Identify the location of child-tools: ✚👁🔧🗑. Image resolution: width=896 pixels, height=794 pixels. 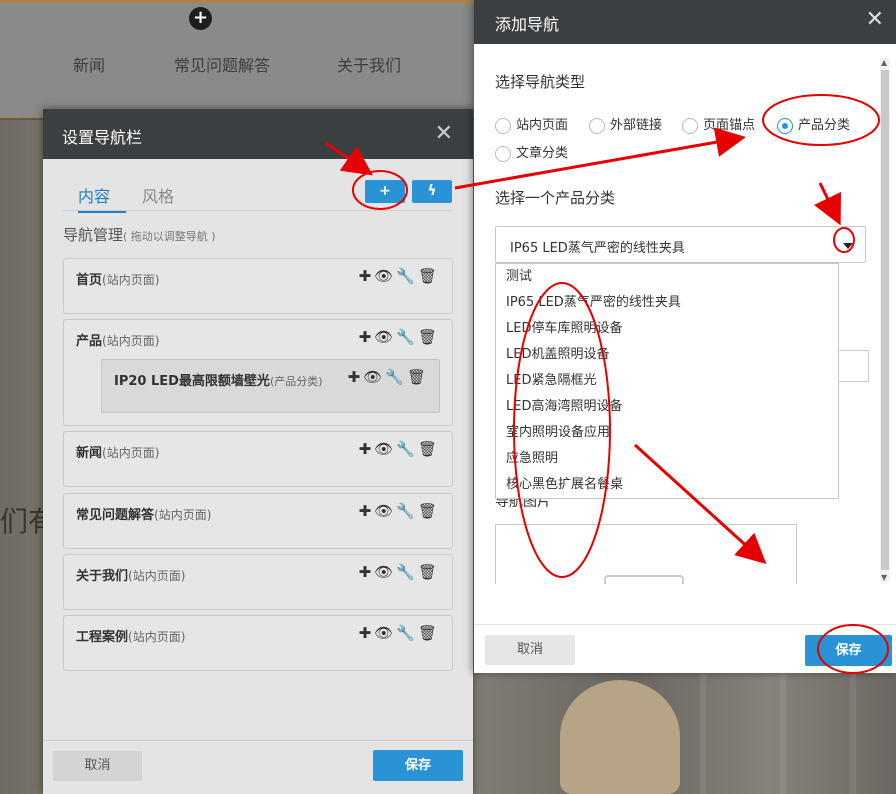
(388, 377).